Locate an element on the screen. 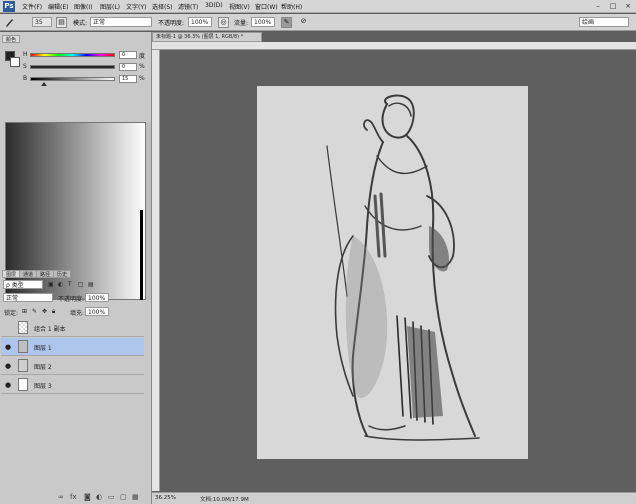 The image size is (636, 504). menu-image: 图像(I) is located at coordinates (83, 6).